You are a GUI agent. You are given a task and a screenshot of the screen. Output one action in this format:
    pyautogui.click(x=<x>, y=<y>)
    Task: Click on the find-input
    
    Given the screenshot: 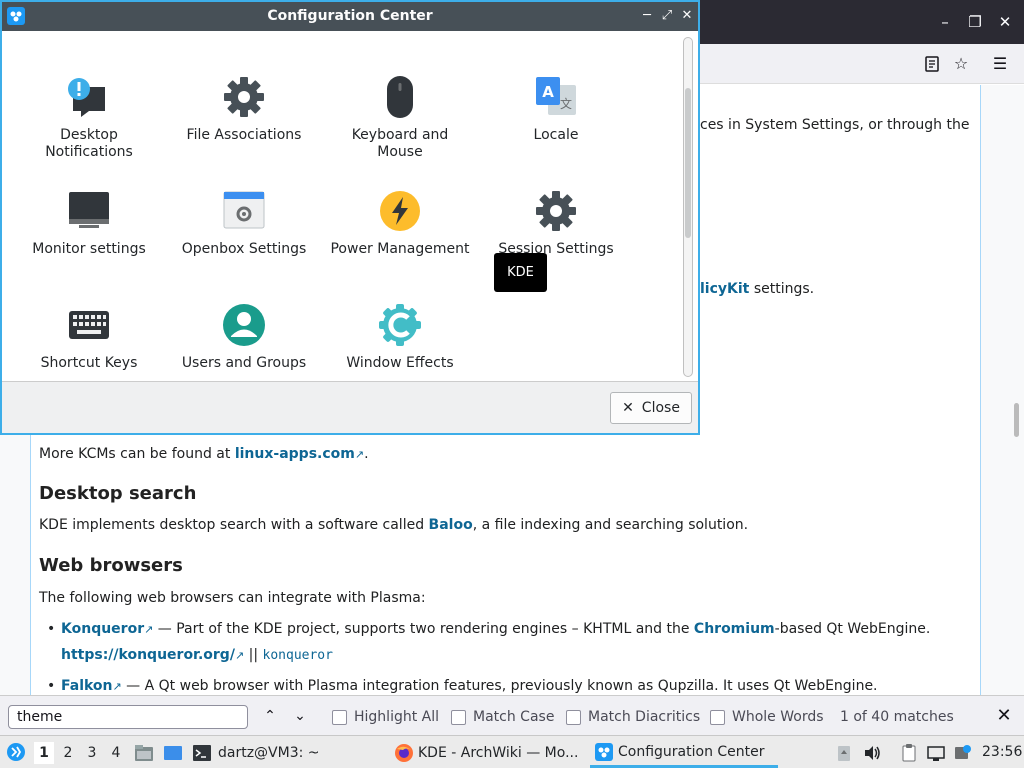 What is the action you would take?
    pyautogui.click(x=128, y=717)
    